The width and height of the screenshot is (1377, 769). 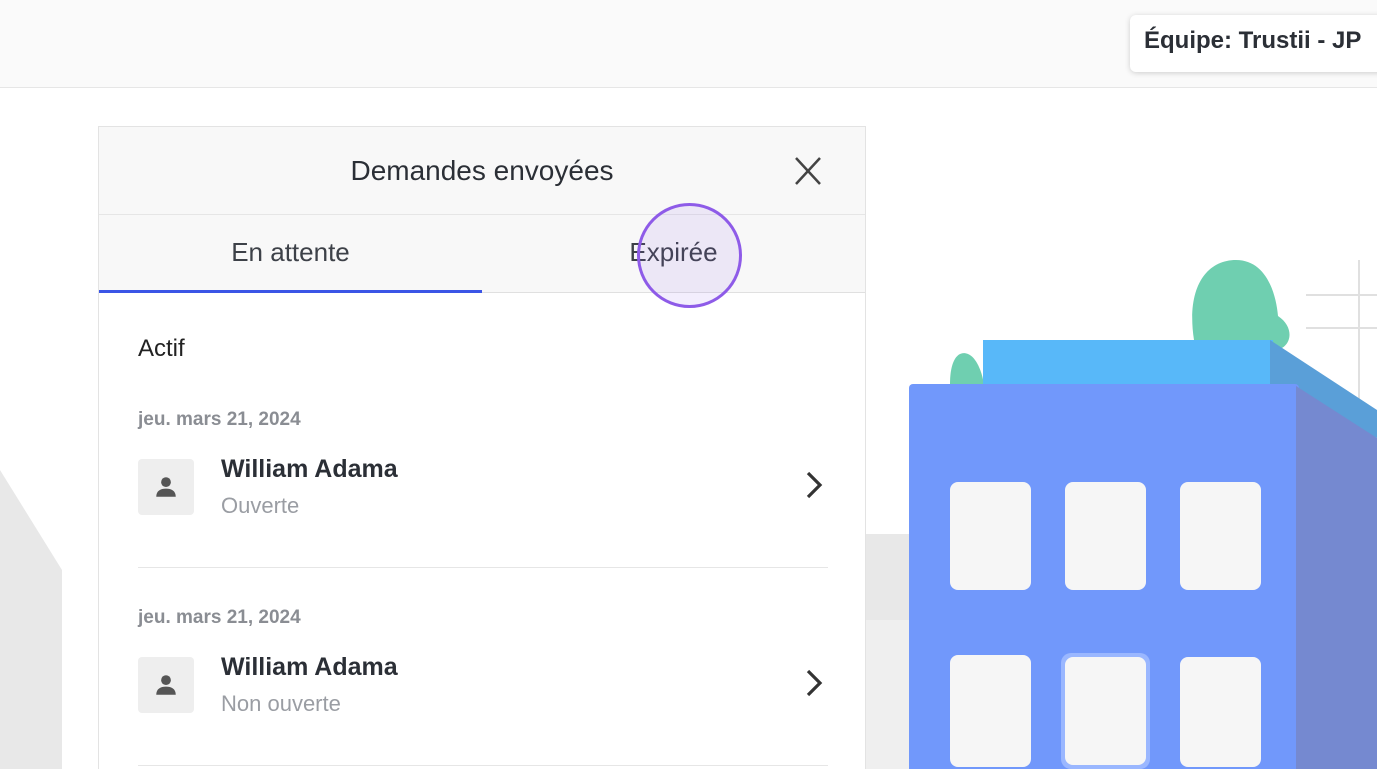 I want to click on panel-title: Demandes envoyées, so click(x=482, y=170).